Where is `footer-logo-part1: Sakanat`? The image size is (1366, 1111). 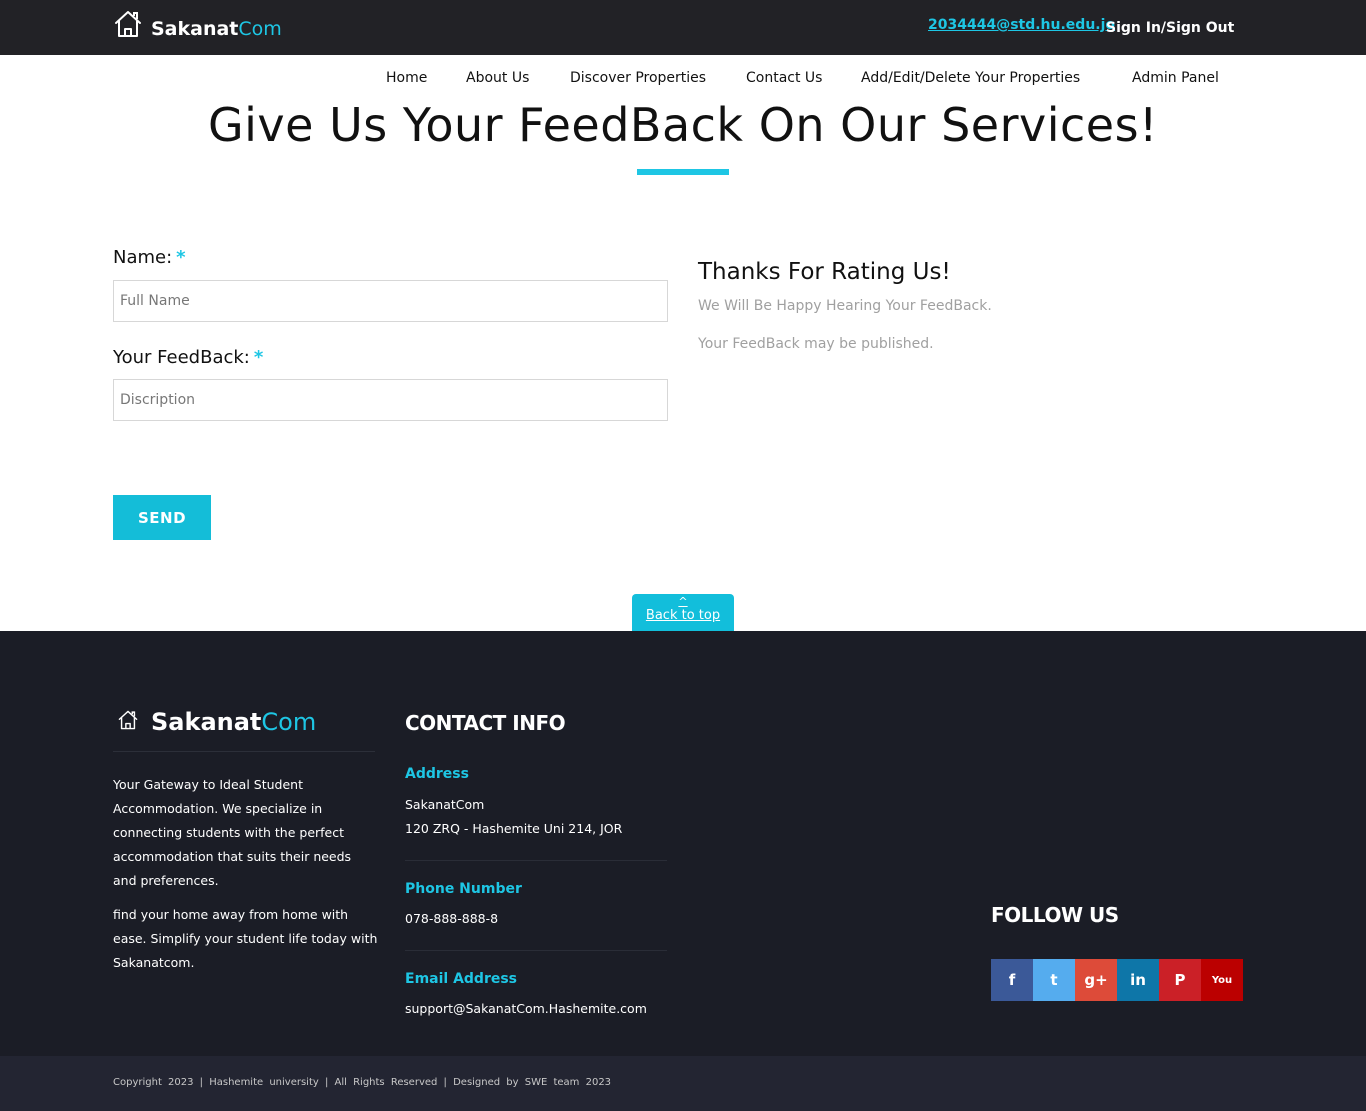 footer-logo-part1: Sakanat is located at coordinates (206, 722).